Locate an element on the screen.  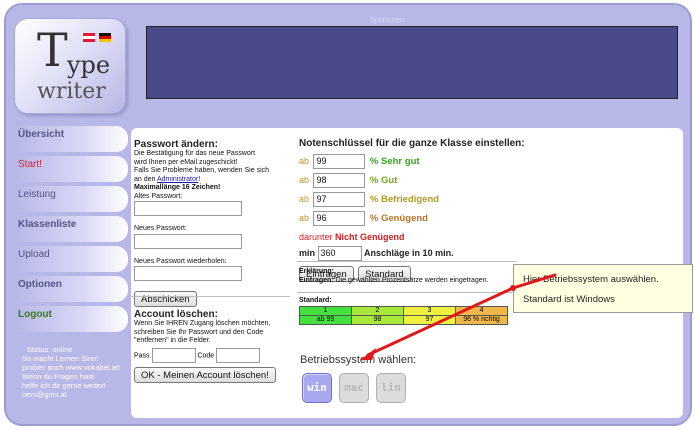
arrow-tail is located at coordinates (534, 281).